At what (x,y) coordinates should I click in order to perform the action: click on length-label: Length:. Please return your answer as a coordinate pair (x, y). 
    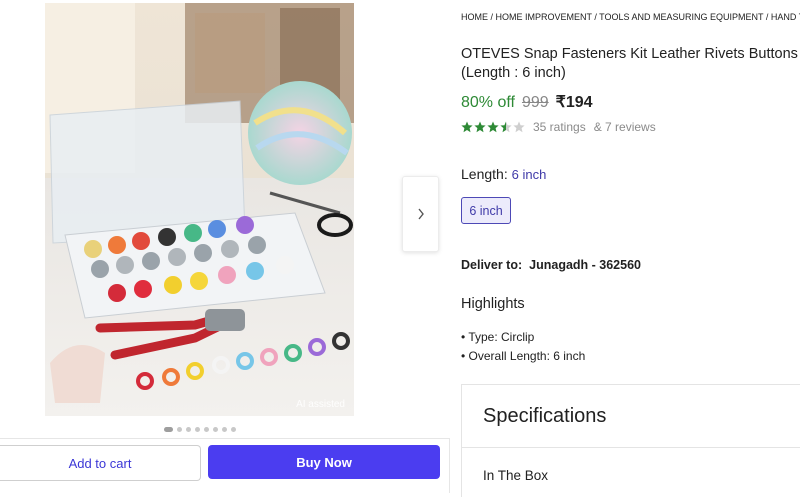
    Looking at the image, I should click on (484, 174).